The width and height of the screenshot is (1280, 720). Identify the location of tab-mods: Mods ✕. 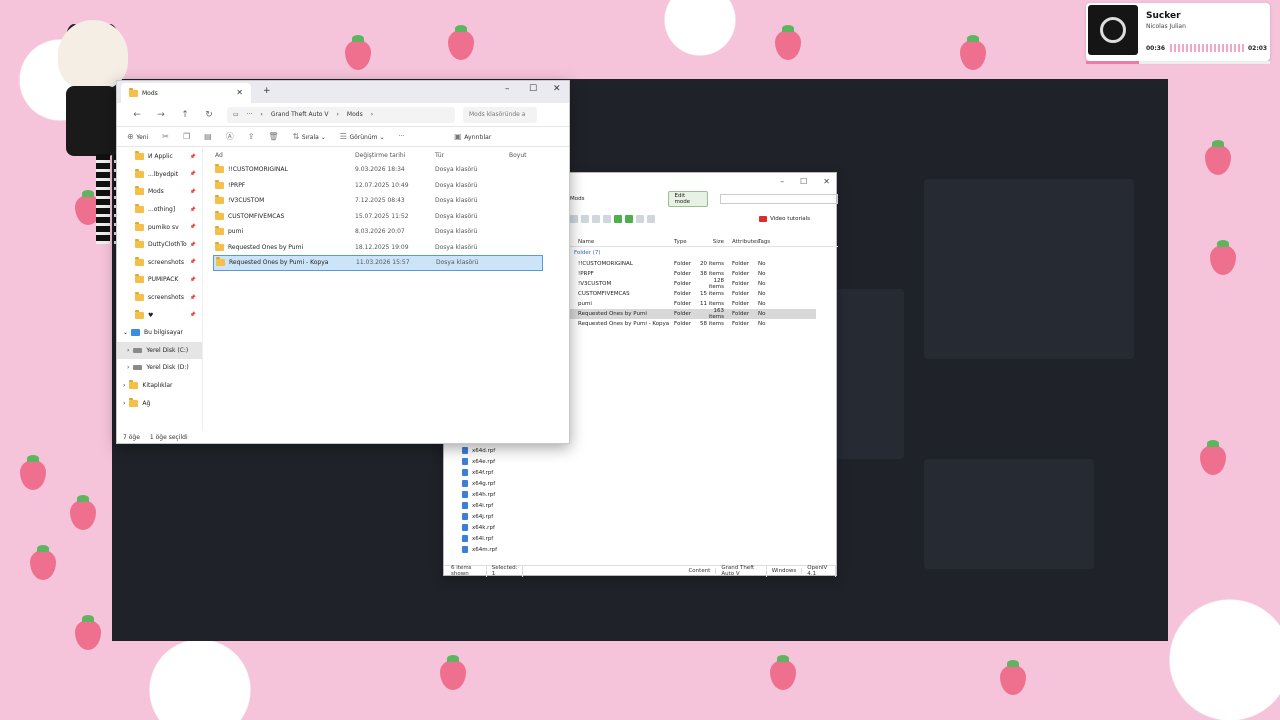
(186, 93).